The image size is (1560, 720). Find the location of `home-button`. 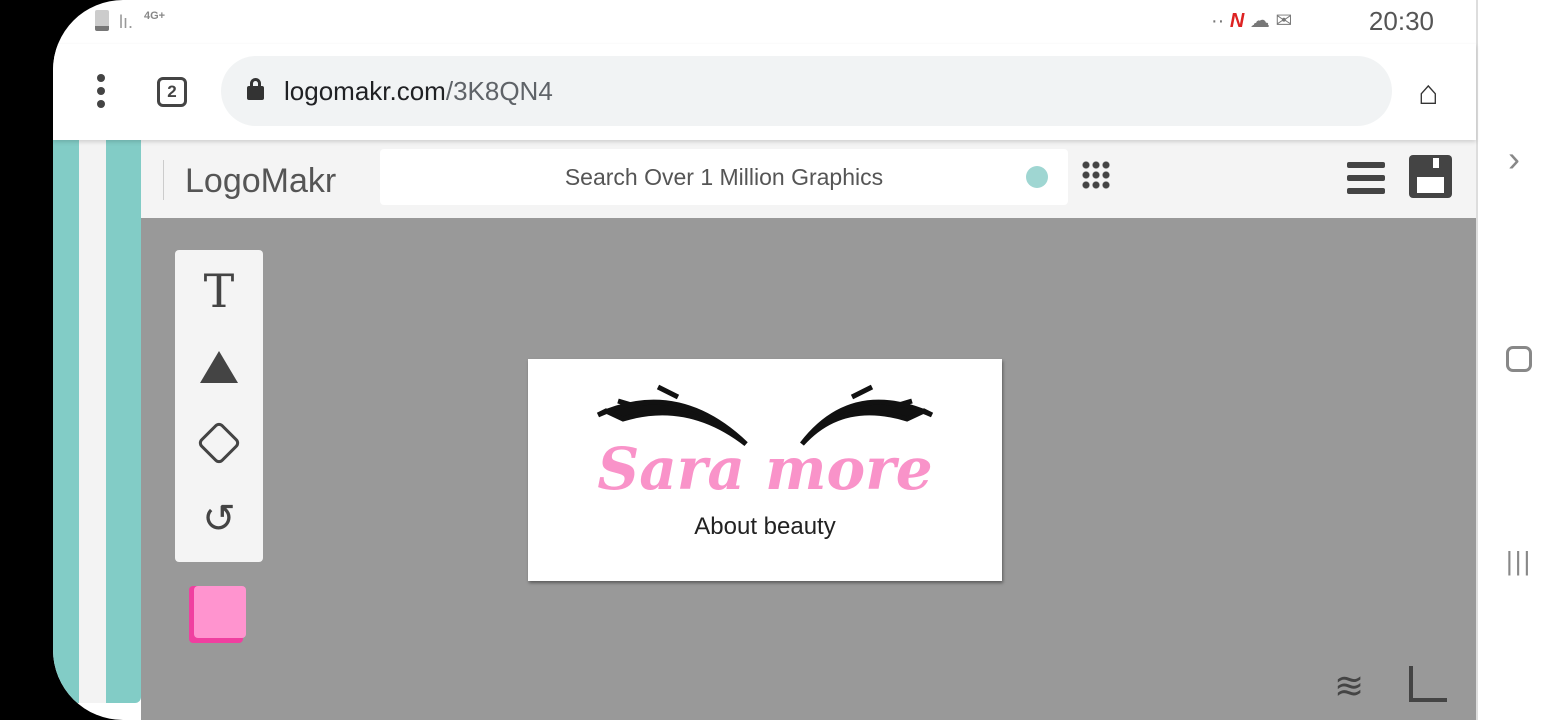

home-button is located at coordinates (1519, 359).